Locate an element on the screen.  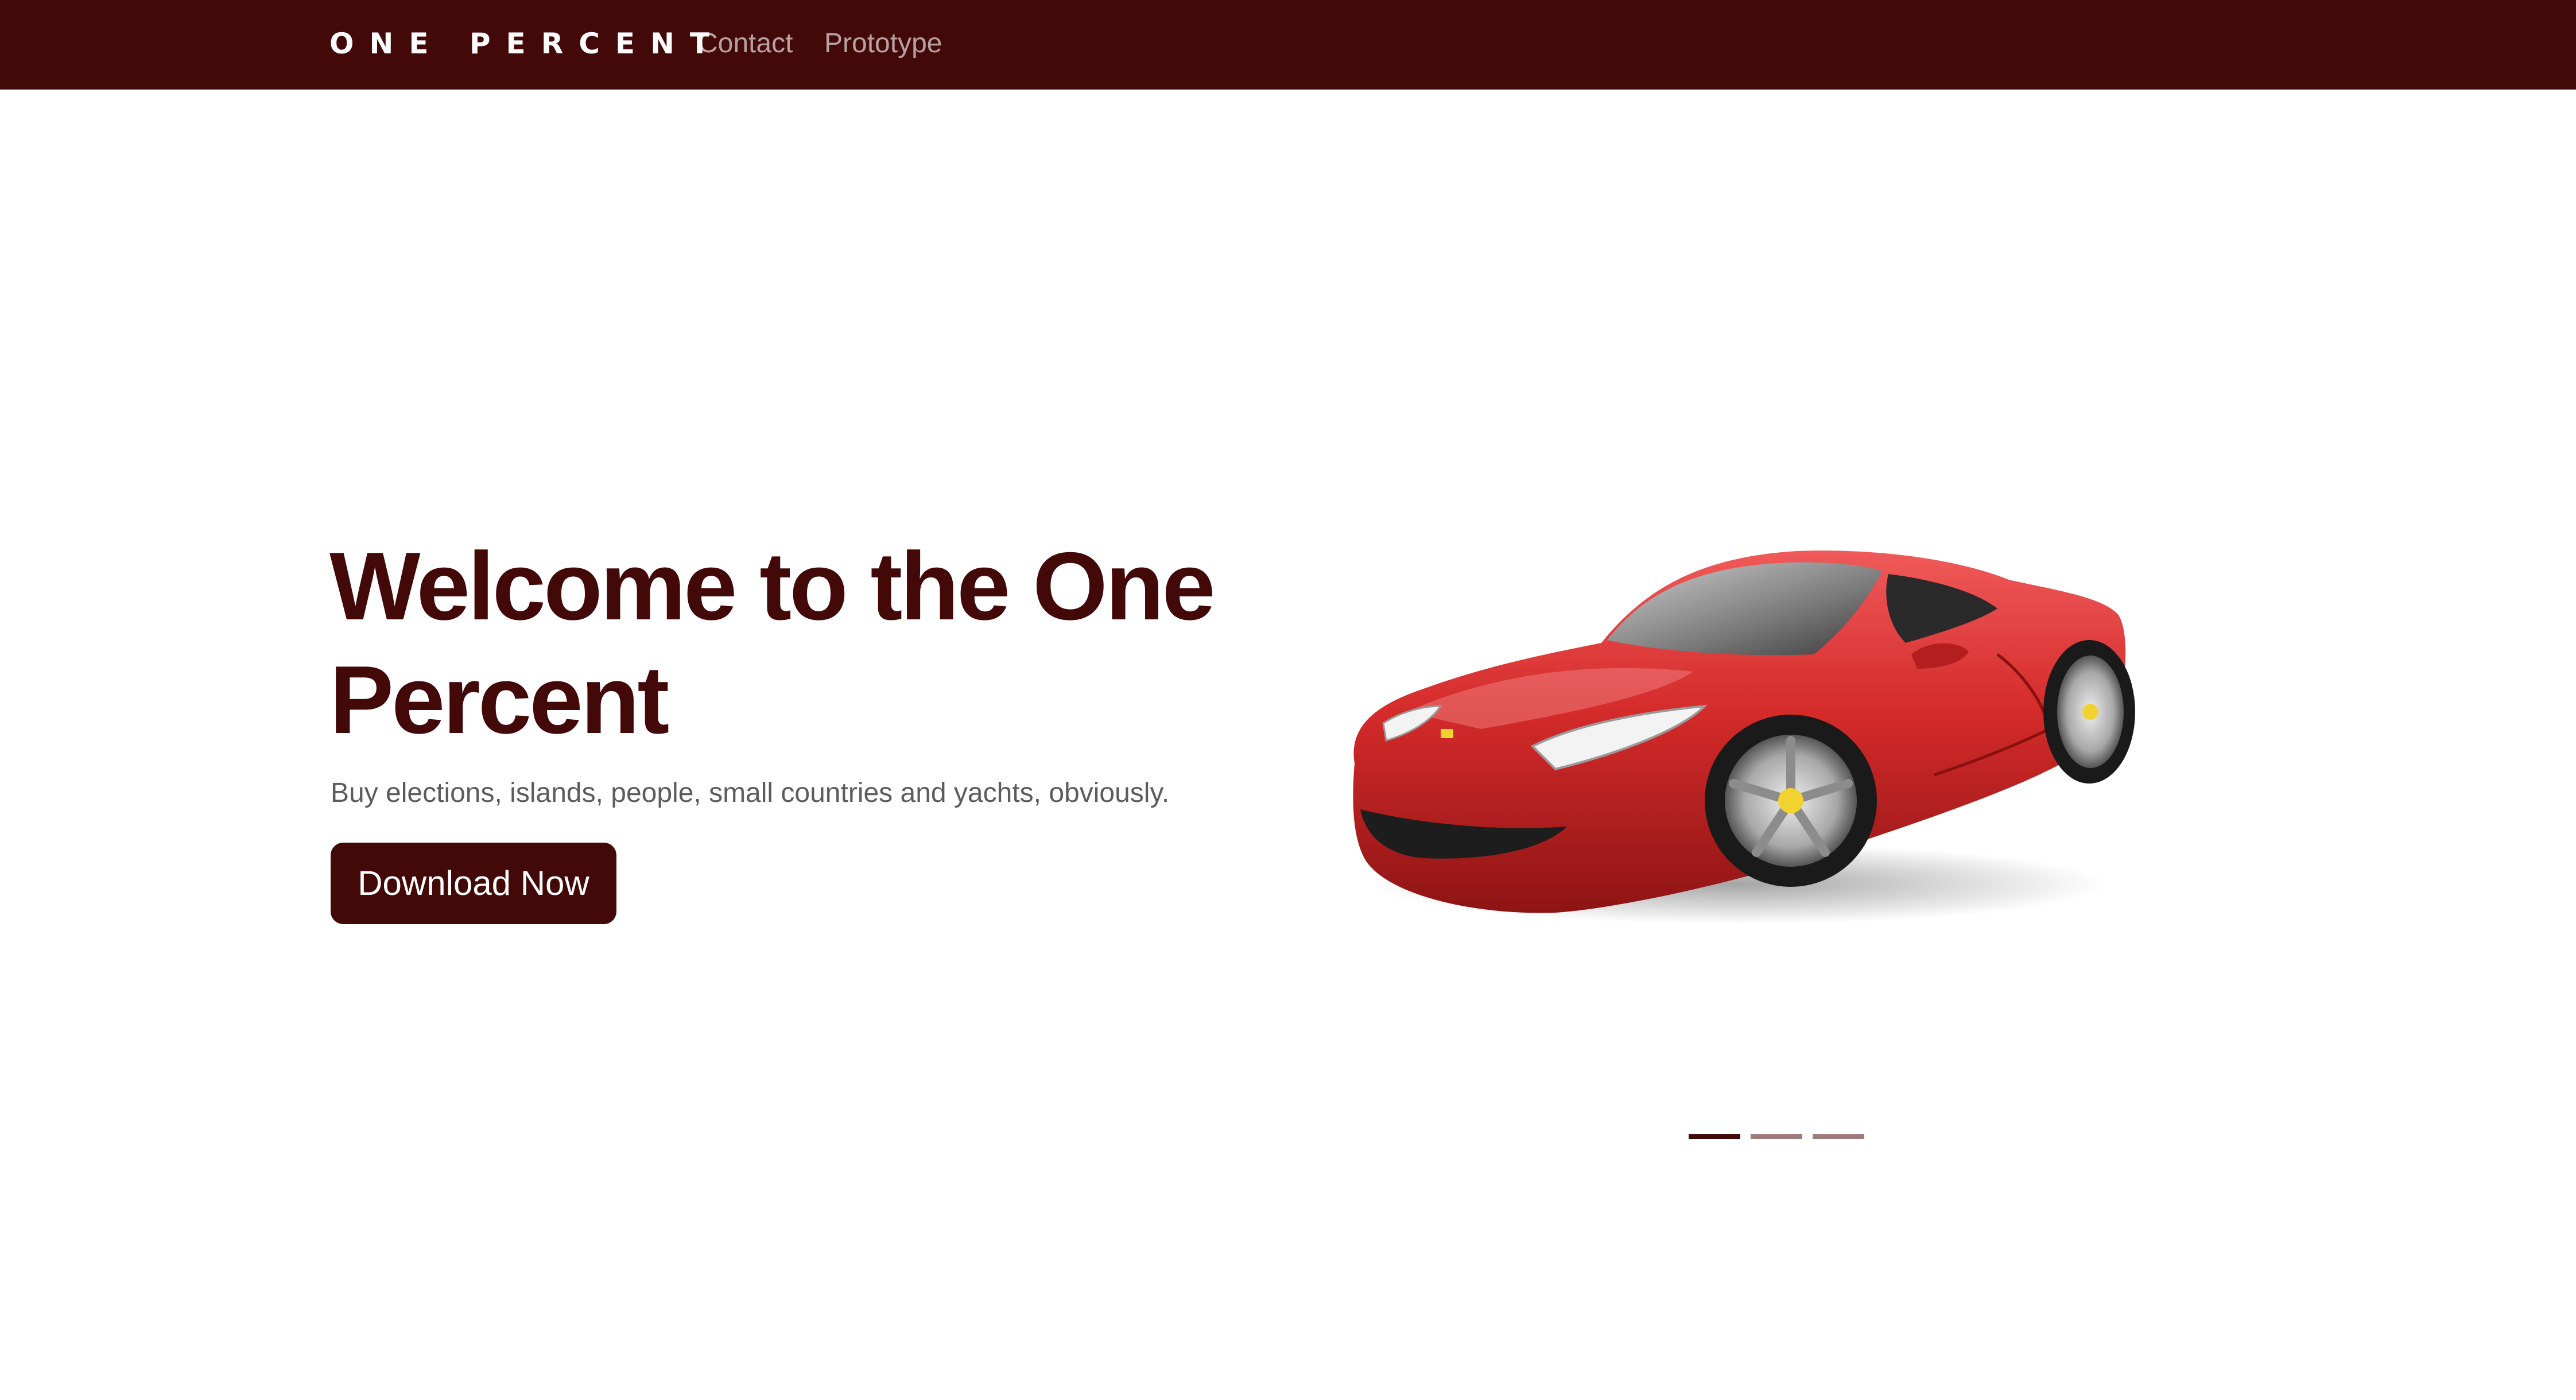
nav-link-prototype: Prototype is located at coordinates (883, 44).